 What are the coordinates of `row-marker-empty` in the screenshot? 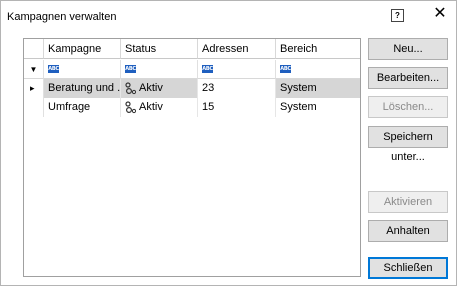 It's located at (34, 107).